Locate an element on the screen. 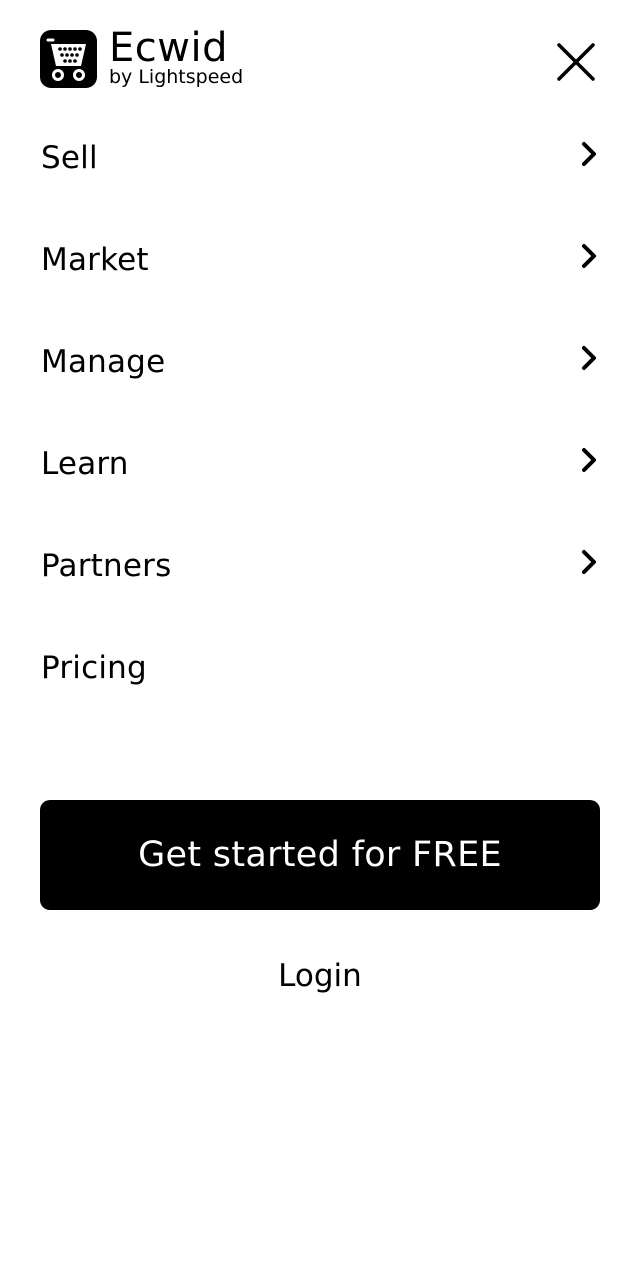  get-started-button: Get started for FREE is located at coordinates (320, 855).